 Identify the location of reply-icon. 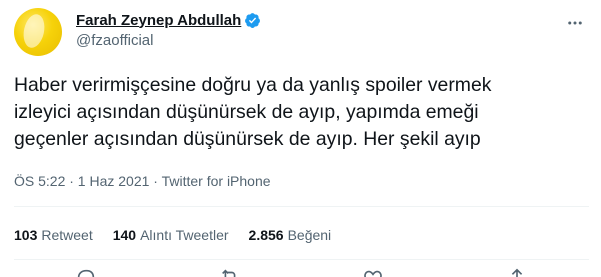
(86, 273).